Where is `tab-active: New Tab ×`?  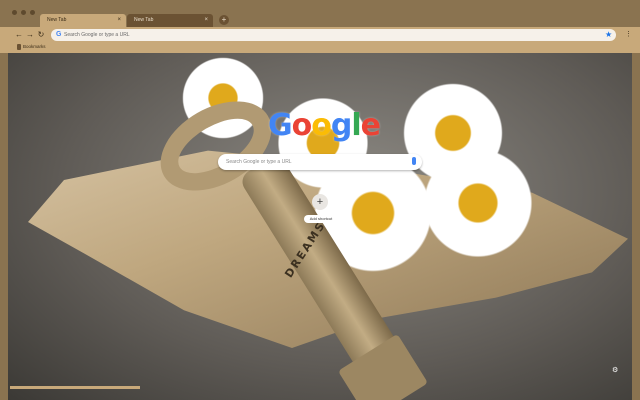
tab-active: New Tab × is located at coordinates (83, 20).